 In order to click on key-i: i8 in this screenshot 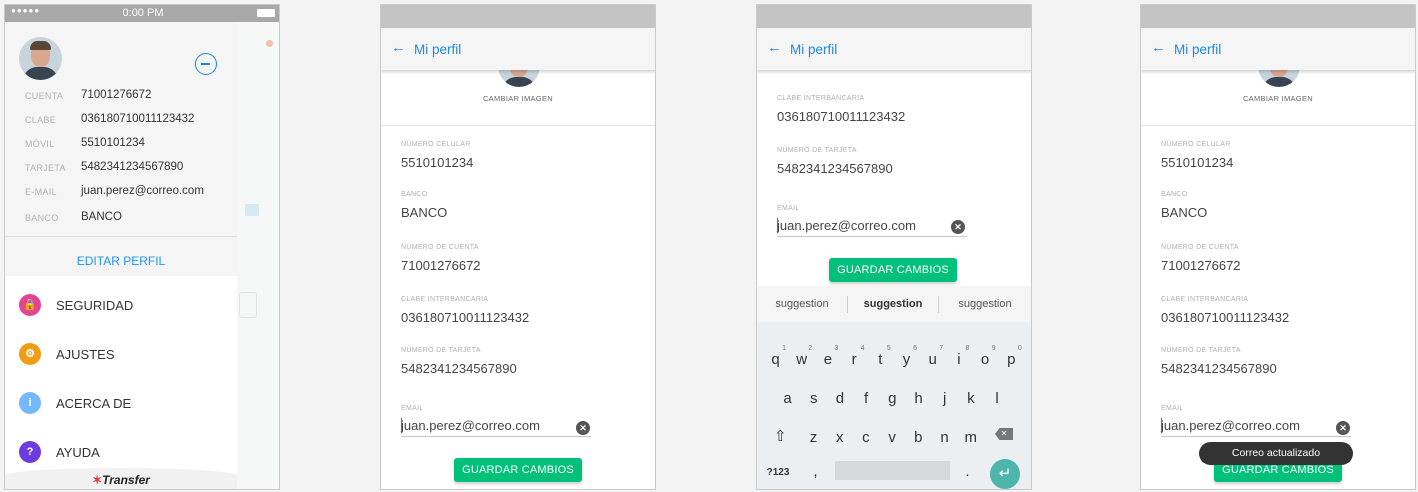, I will do `click(958, 356)`.